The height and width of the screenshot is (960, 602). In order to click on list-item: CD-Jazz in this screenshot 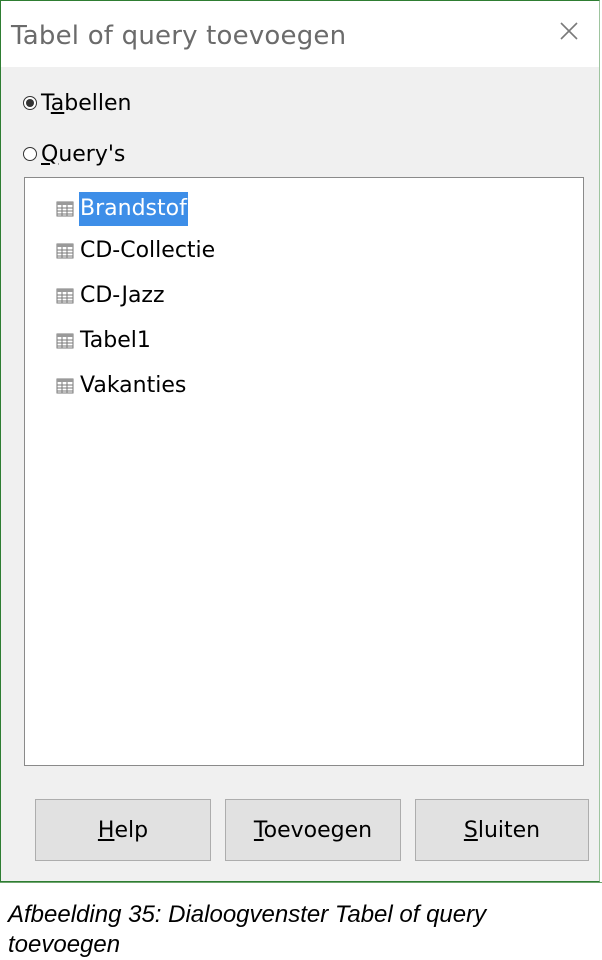, I will do `click(110, 296)`.